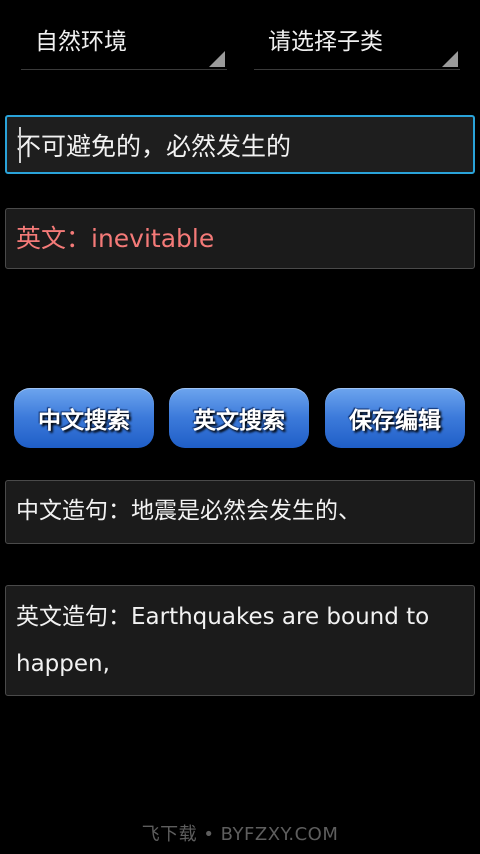  I want to click on english-sentence-box: 英文造句：Earthquakes are bound to happen,, so click(240, 640).